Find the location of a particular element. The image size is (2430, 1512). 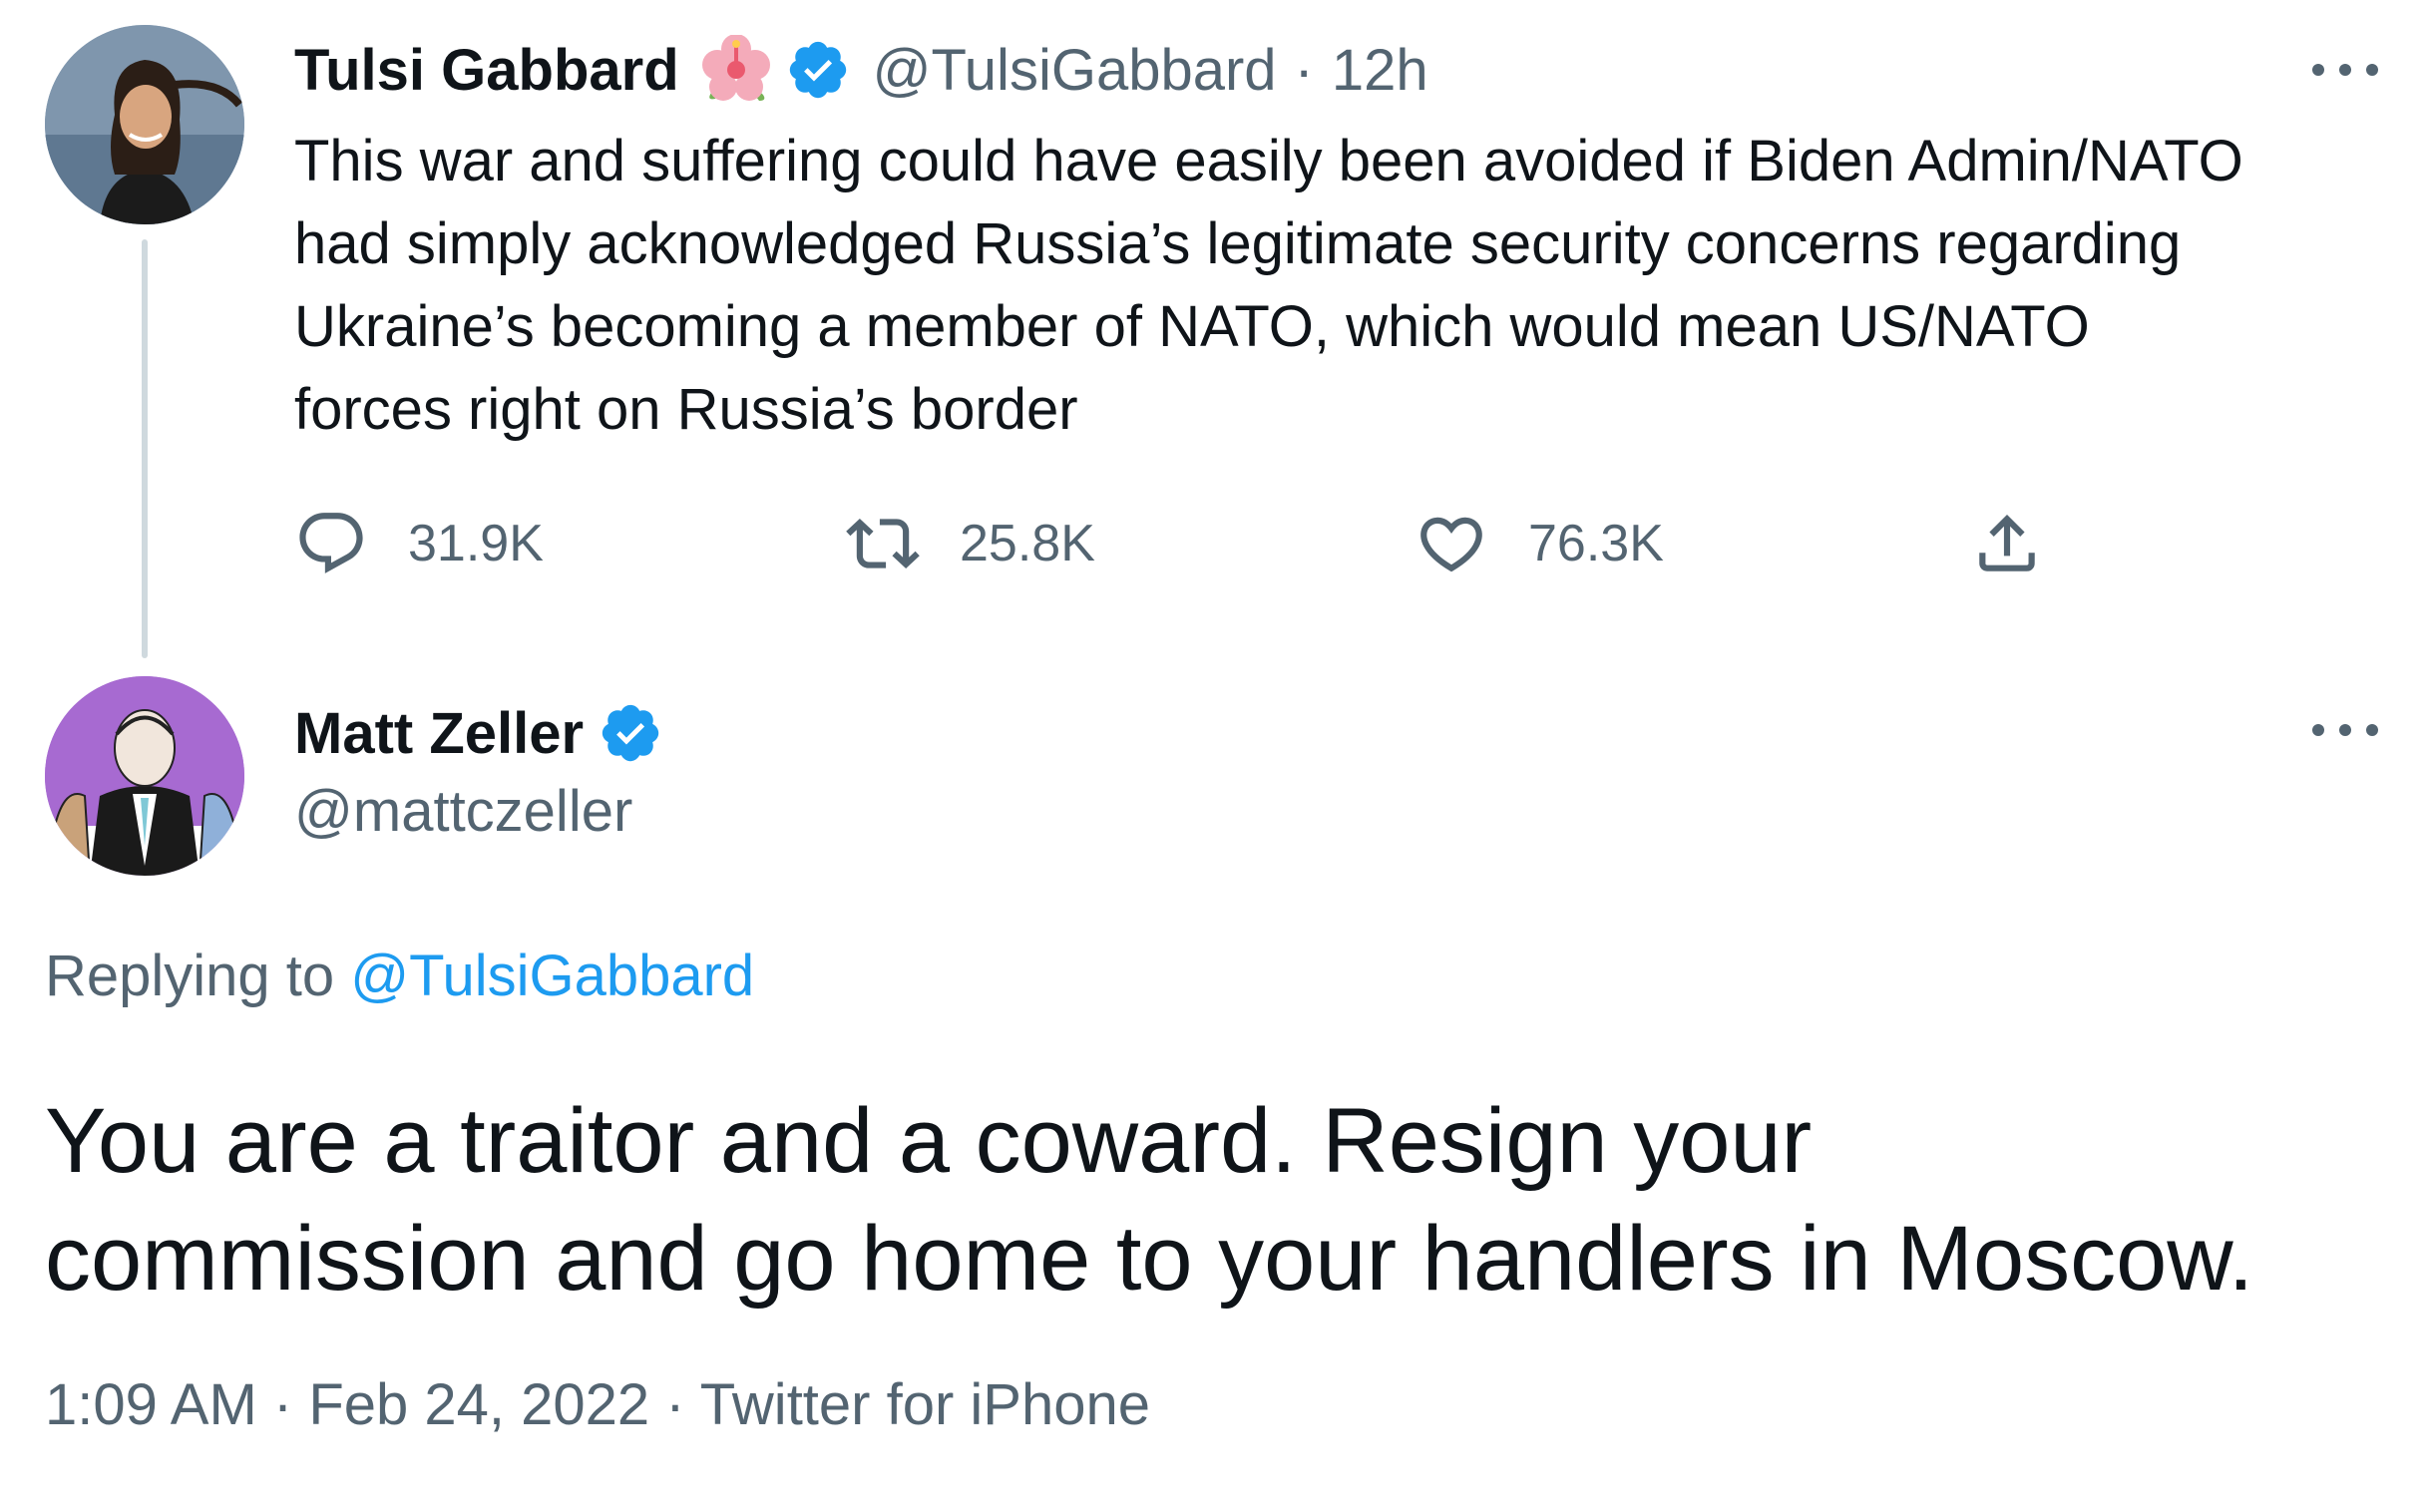

reply-more-options-icon is located at coordinates (2345, 730).